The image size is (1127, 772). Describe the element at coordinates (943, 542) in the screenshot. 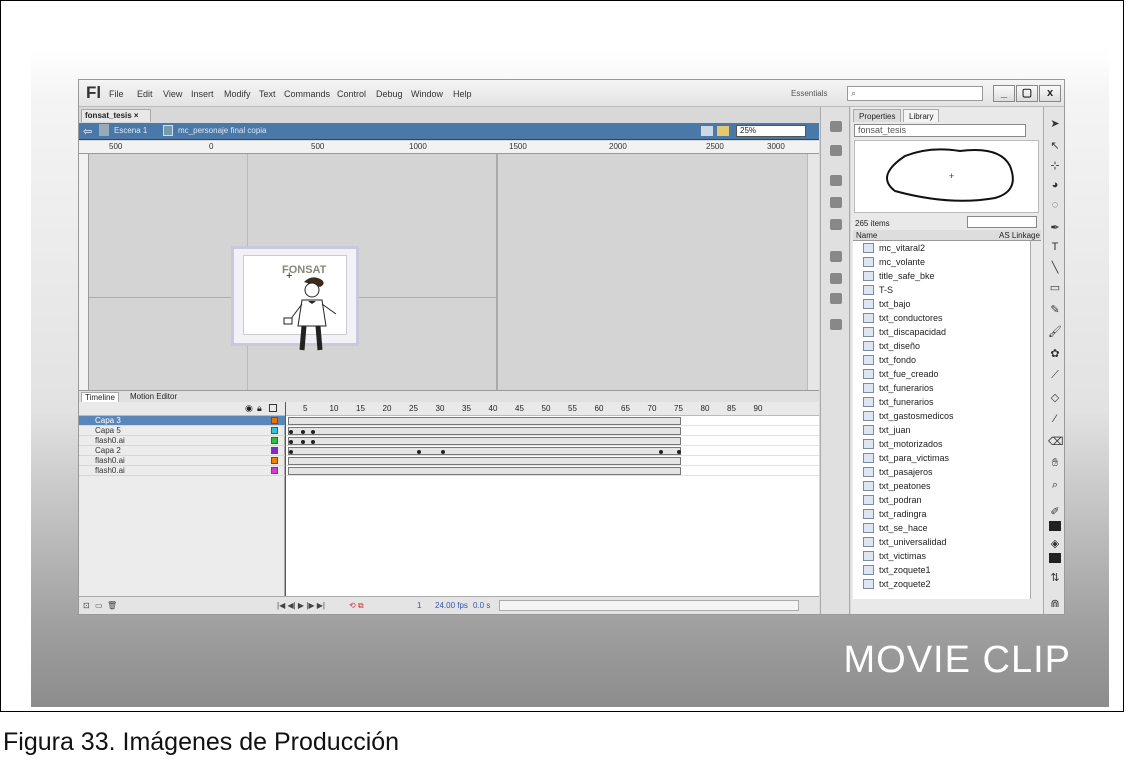

I see `library-item: txt_universalidad` at that location.